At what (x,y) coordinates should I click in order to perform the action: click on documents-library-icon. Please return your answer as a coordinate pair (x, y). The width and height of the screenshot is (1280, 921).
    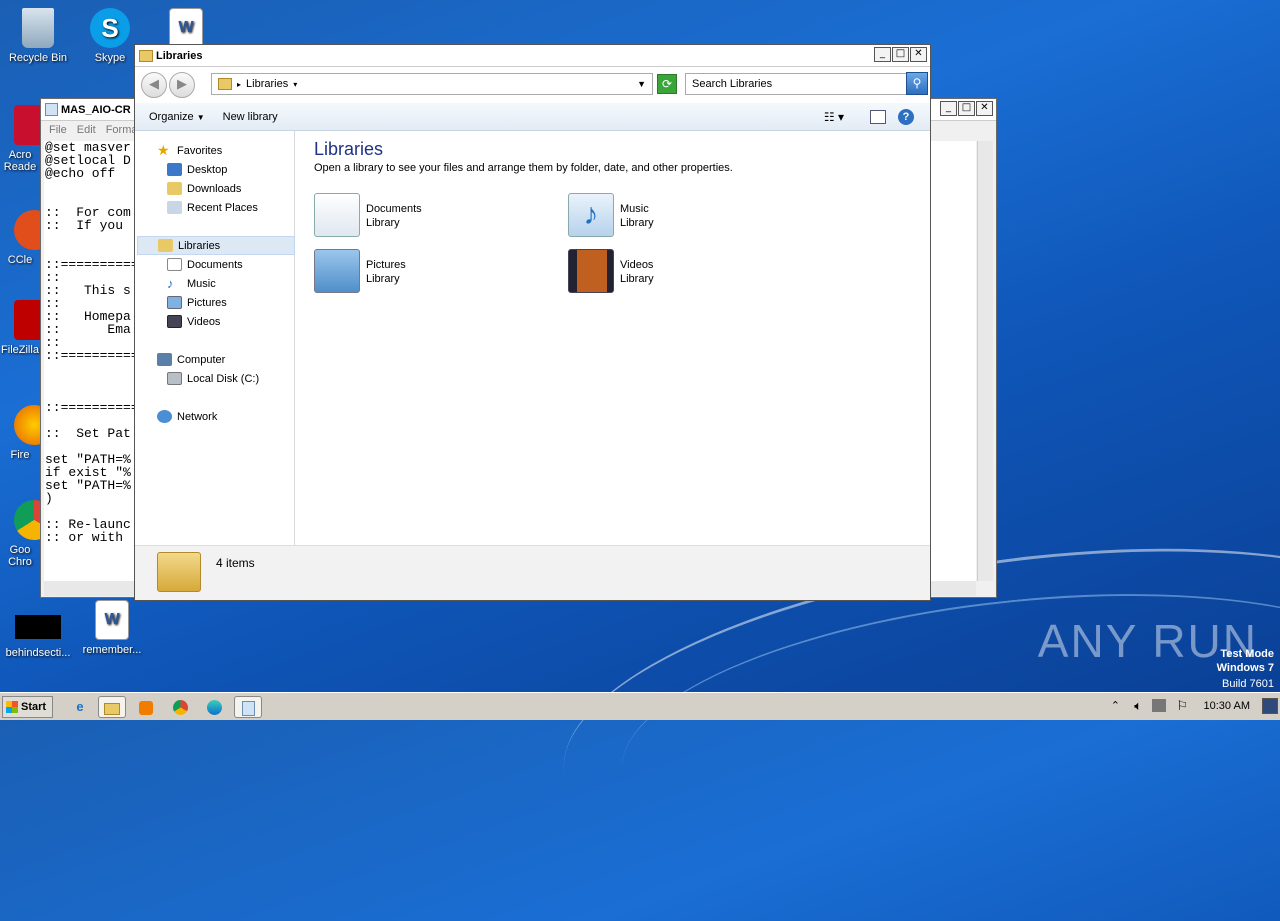
    Looking at the image, I should click on (337, 215).